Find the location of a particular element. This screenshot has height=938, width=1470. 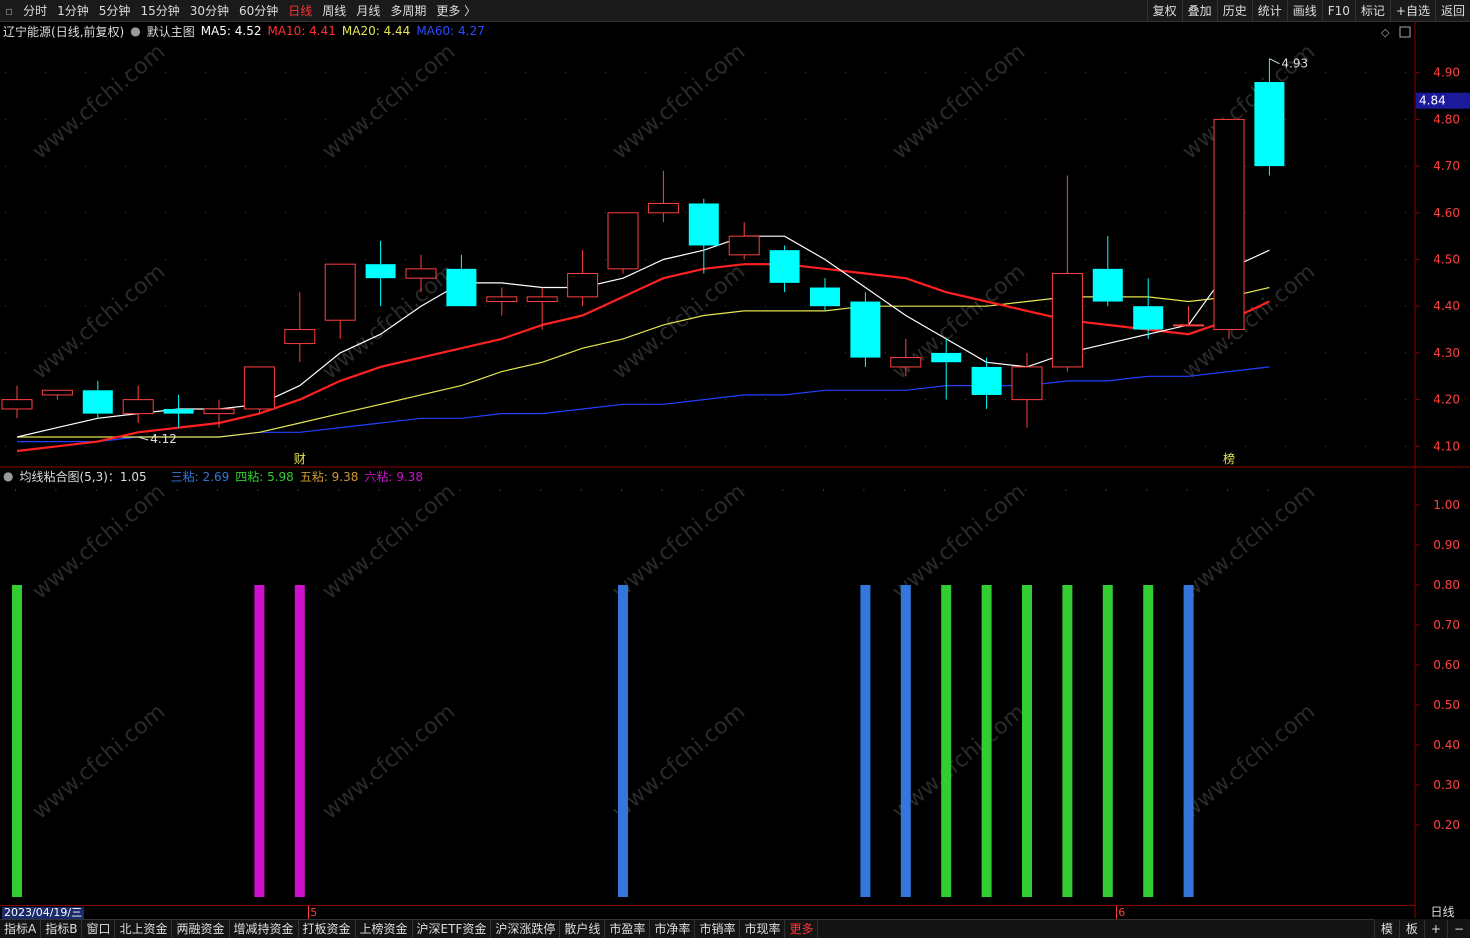

high-label: 4.93 is located at coordinates (1294, 64).